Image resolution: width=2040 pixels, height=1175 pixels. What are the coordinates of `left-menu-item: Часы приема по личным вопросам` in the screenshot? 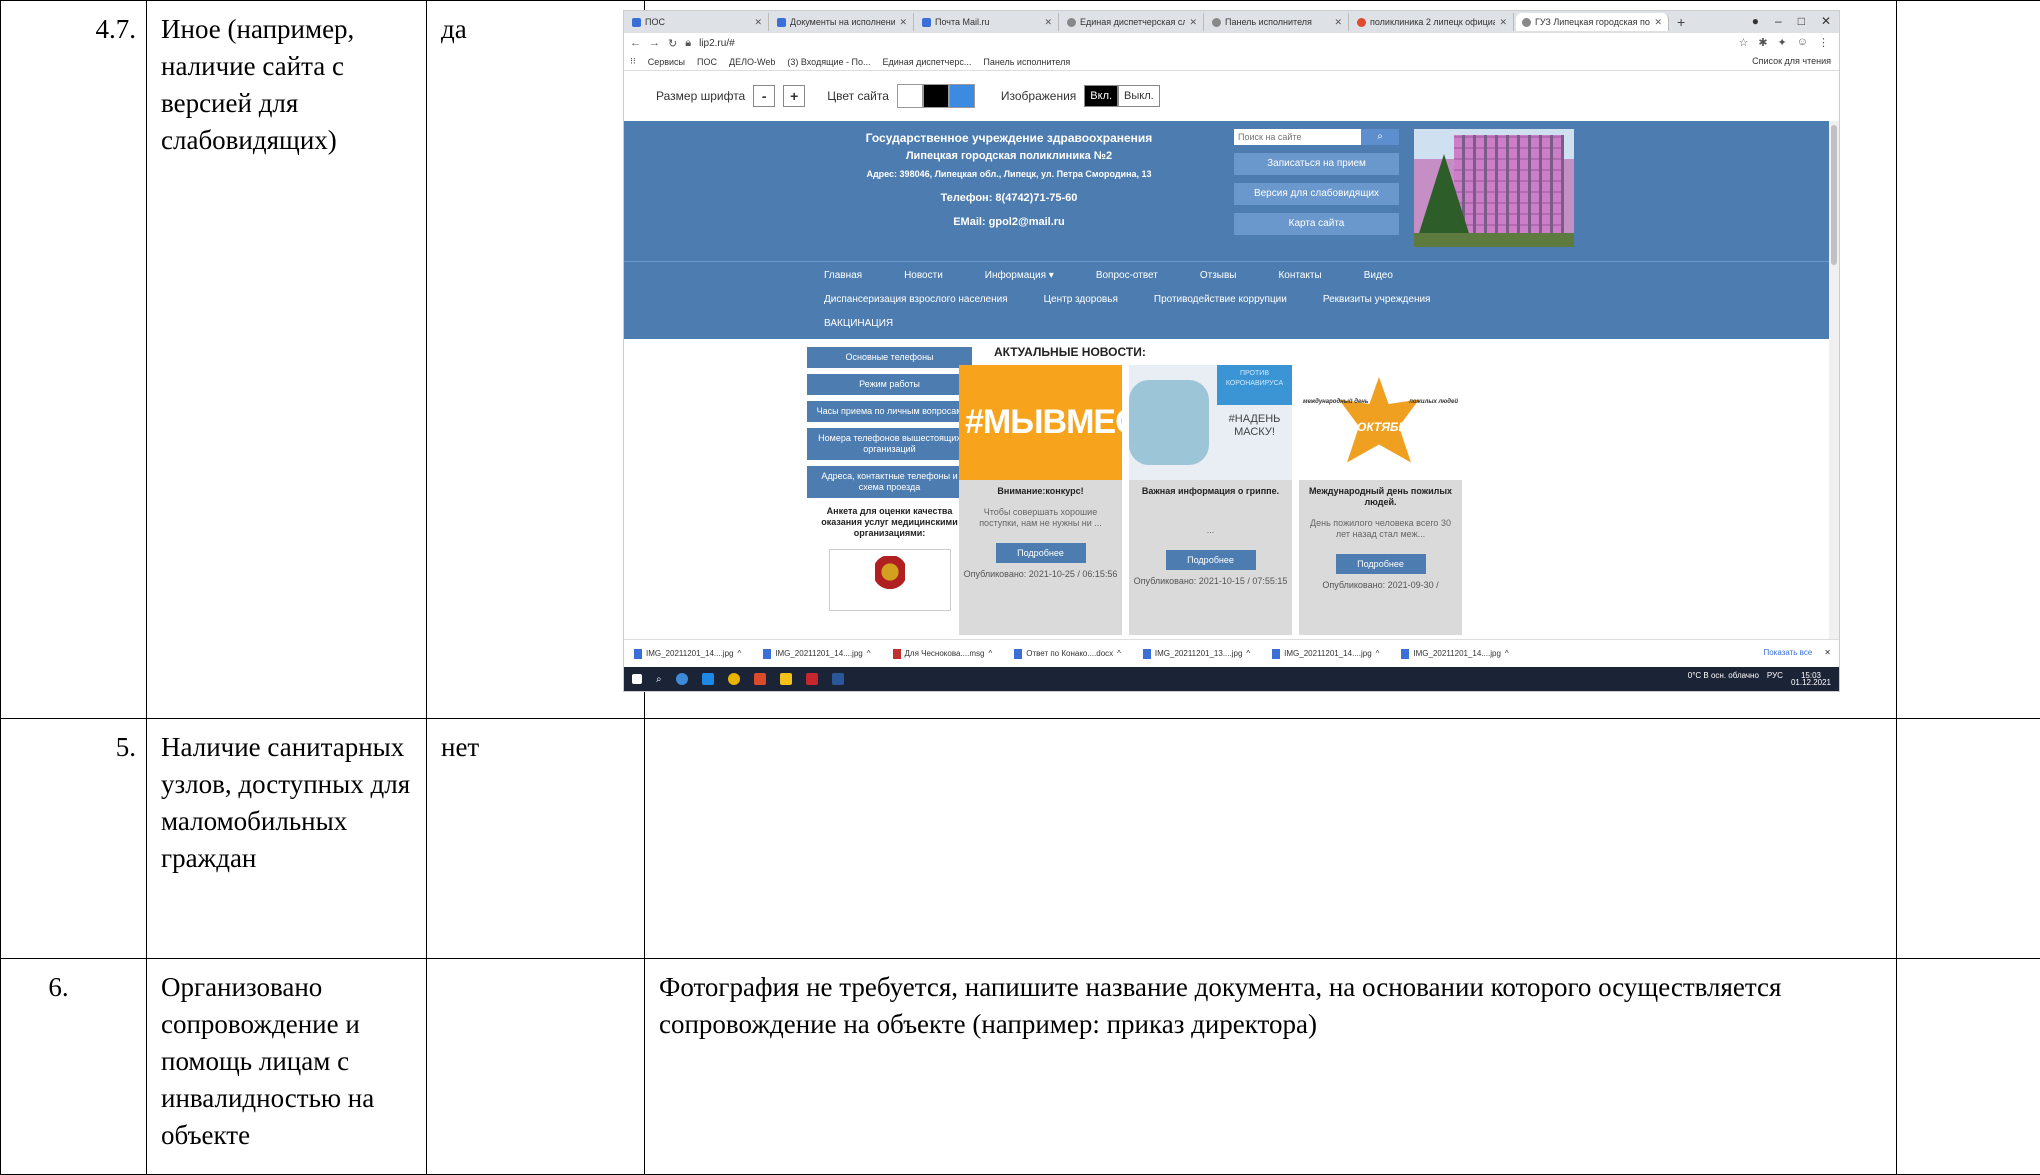 It's located at (889, 411).